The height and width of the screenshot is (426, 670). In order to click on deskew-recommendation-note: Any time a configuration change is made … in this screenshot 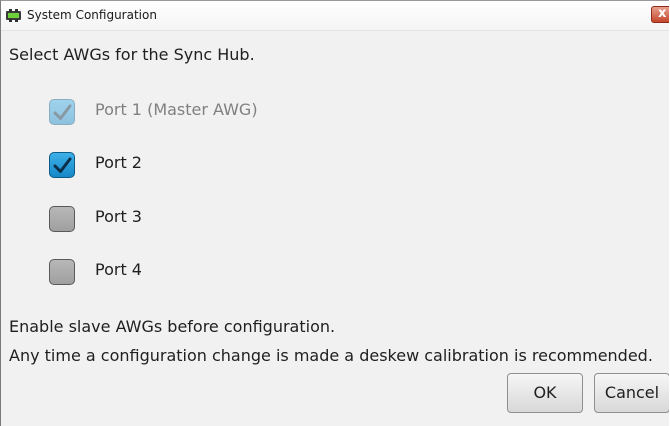, I will do `click(331, 355)`.